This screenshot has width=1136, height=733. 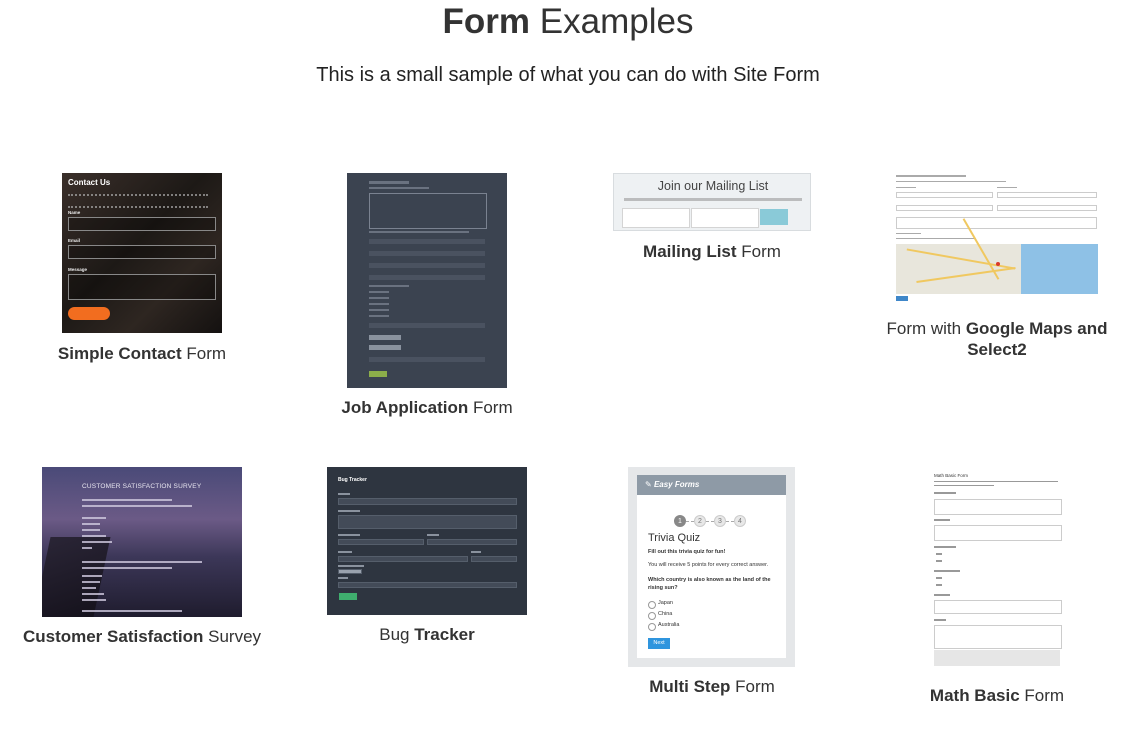 I want to click on contact-preview-email-field, so click(x=142, y=252).